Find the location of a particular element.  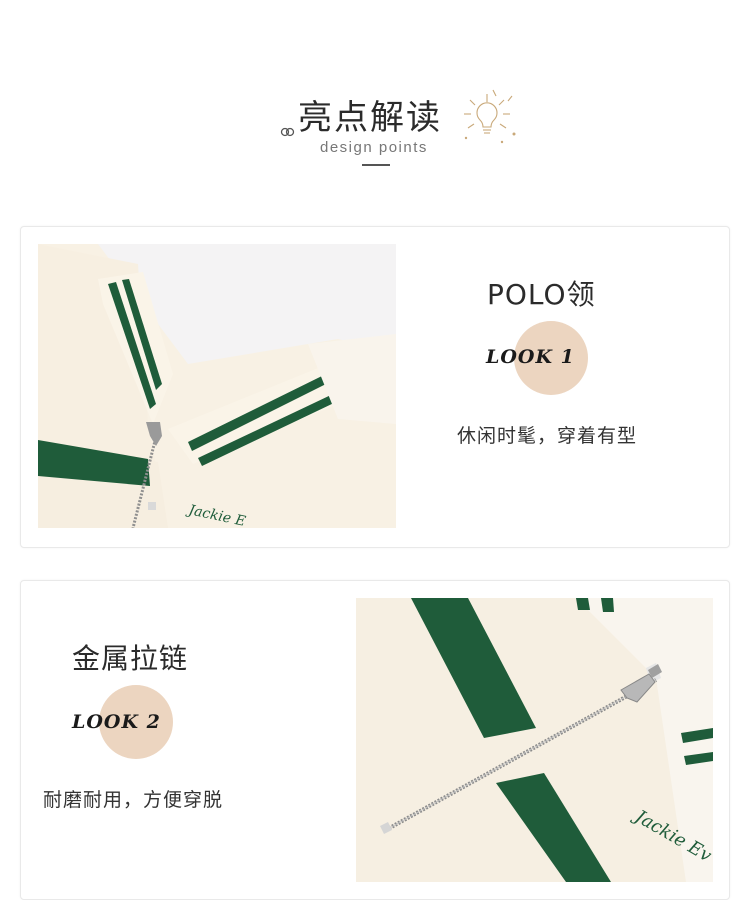

lightbulb-icon is located at coordinates (490, 116).